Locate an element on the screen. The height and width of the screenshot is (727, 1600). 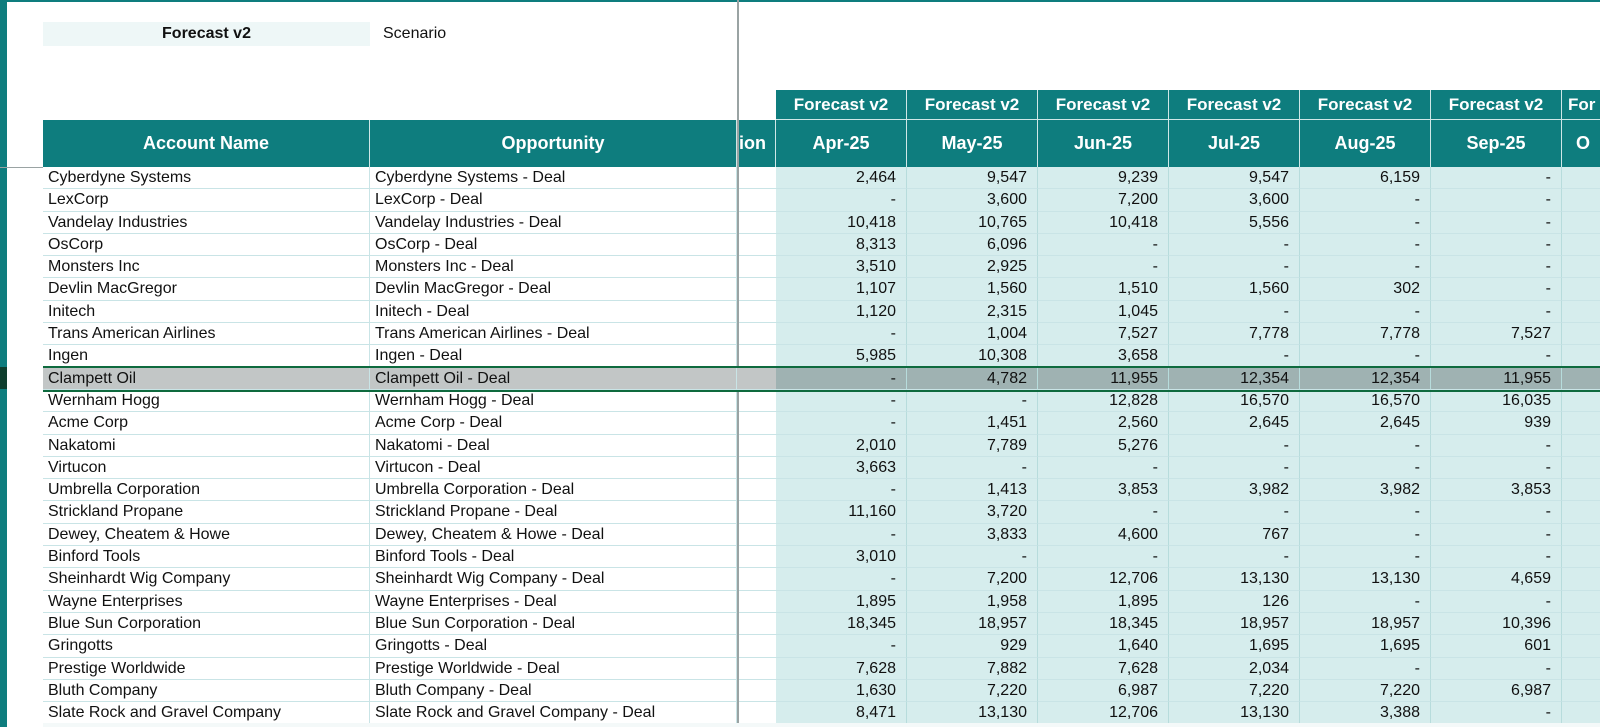
month-cell-jun: 3,853 is located at coordinates (1103, 490).